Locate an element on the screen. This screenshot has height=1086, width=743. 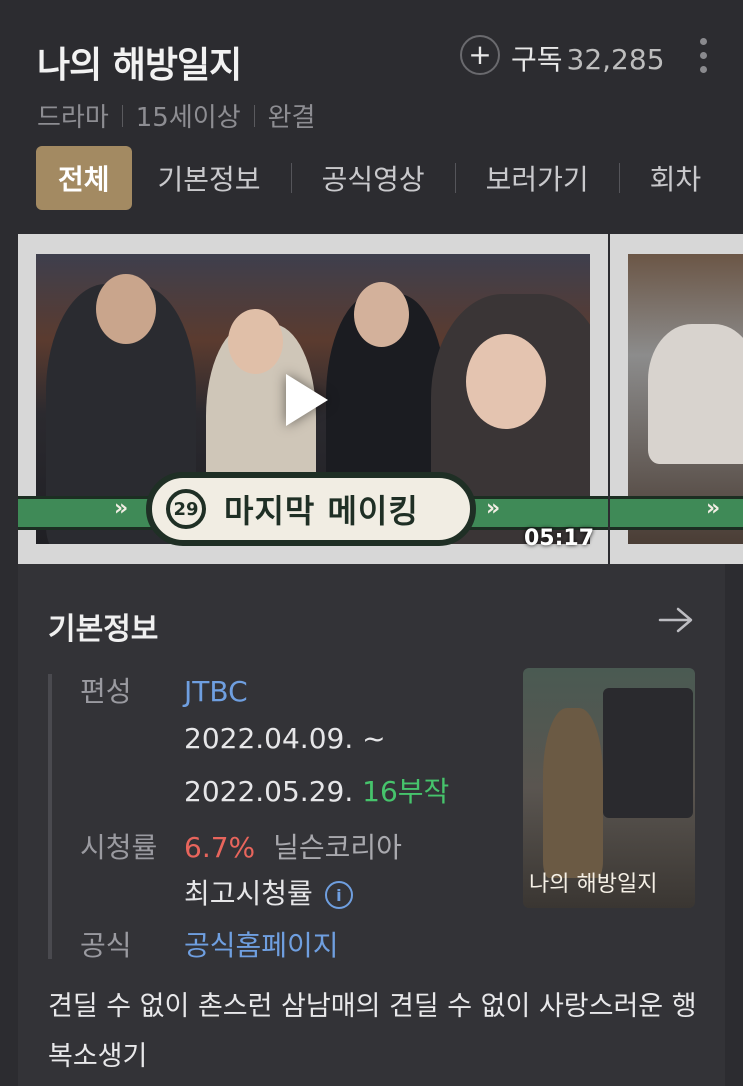
tab-basic-info: 기본정보 is located at coordinates (209, 178).